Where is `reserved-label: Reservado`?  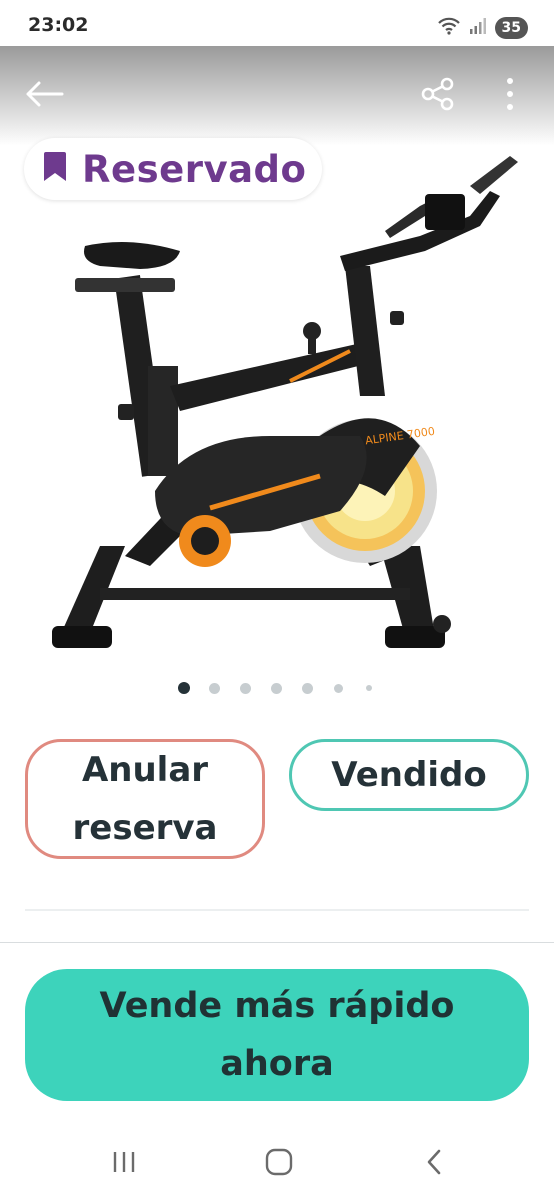
reserved-label: Reservado is located at coordinates (194, 169).